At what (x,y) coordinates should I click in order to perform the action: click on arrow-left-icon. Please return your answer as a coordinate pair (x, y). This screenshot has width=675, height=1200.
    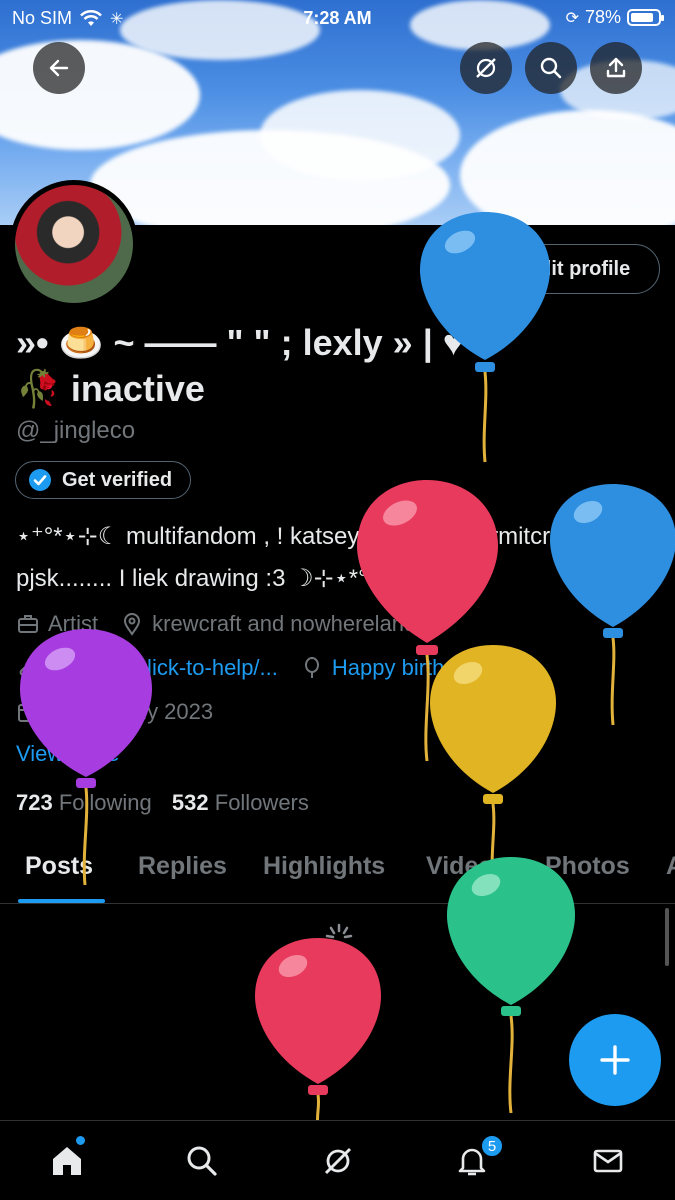
    Looking at the image, I should click on (59, 68).